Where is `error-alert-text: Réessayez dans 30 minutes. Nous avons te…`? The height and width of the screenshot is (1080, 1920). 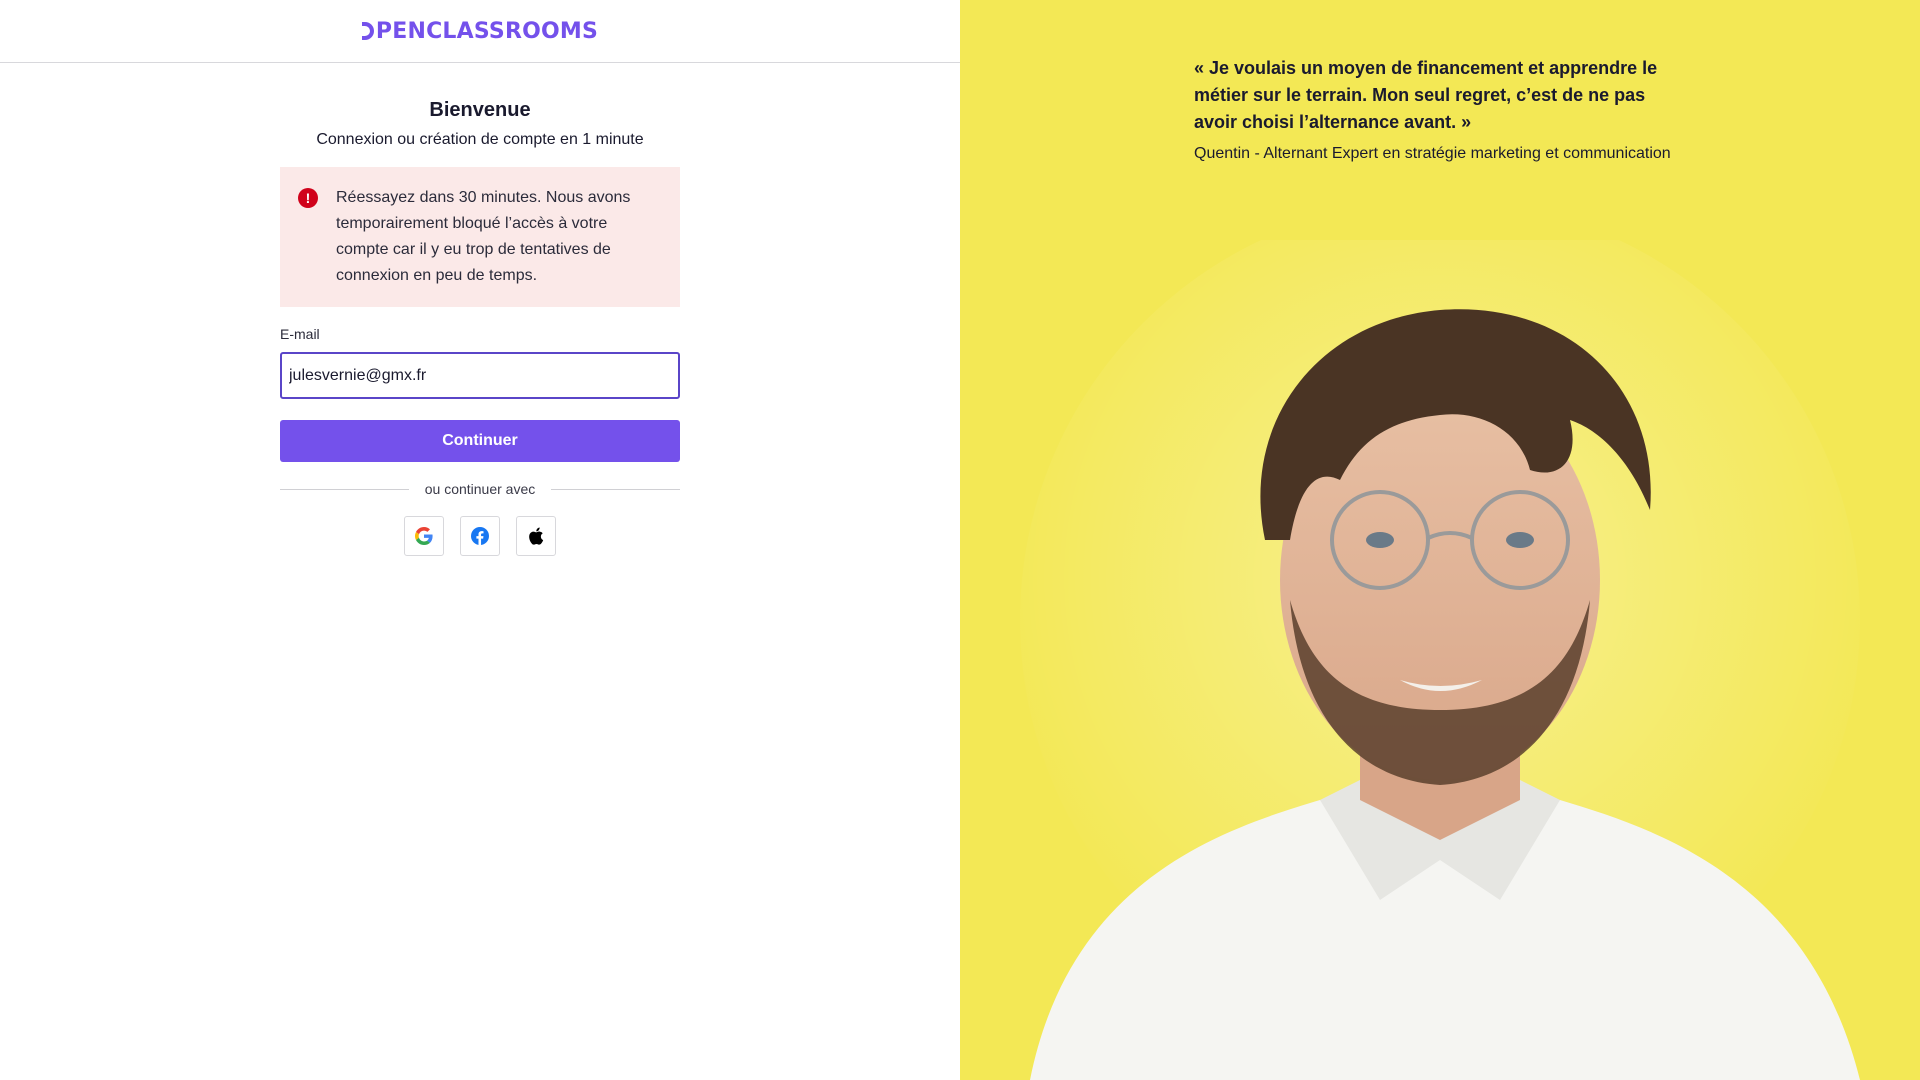 error-alert-text: Réessayez dans 30 minutes. Nous avons te… is located at coordinates (483, 236).